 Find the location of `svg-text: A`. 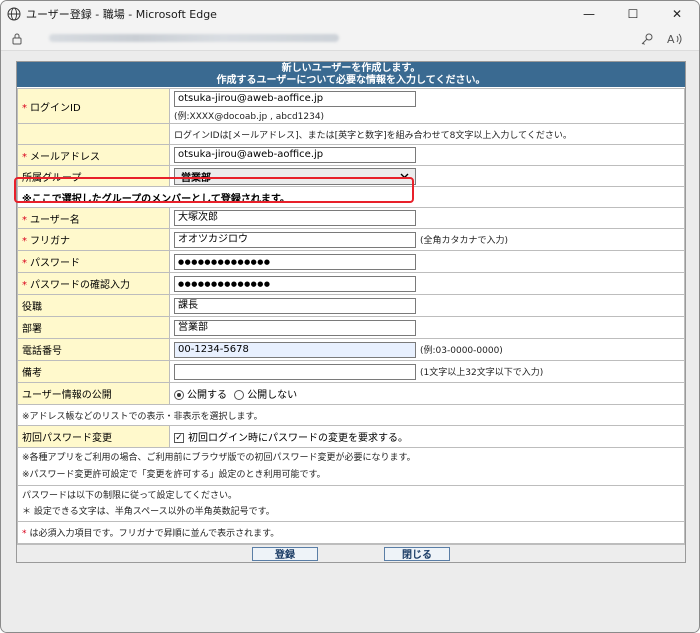

svg-text: A is located at coordinates (671, 39).